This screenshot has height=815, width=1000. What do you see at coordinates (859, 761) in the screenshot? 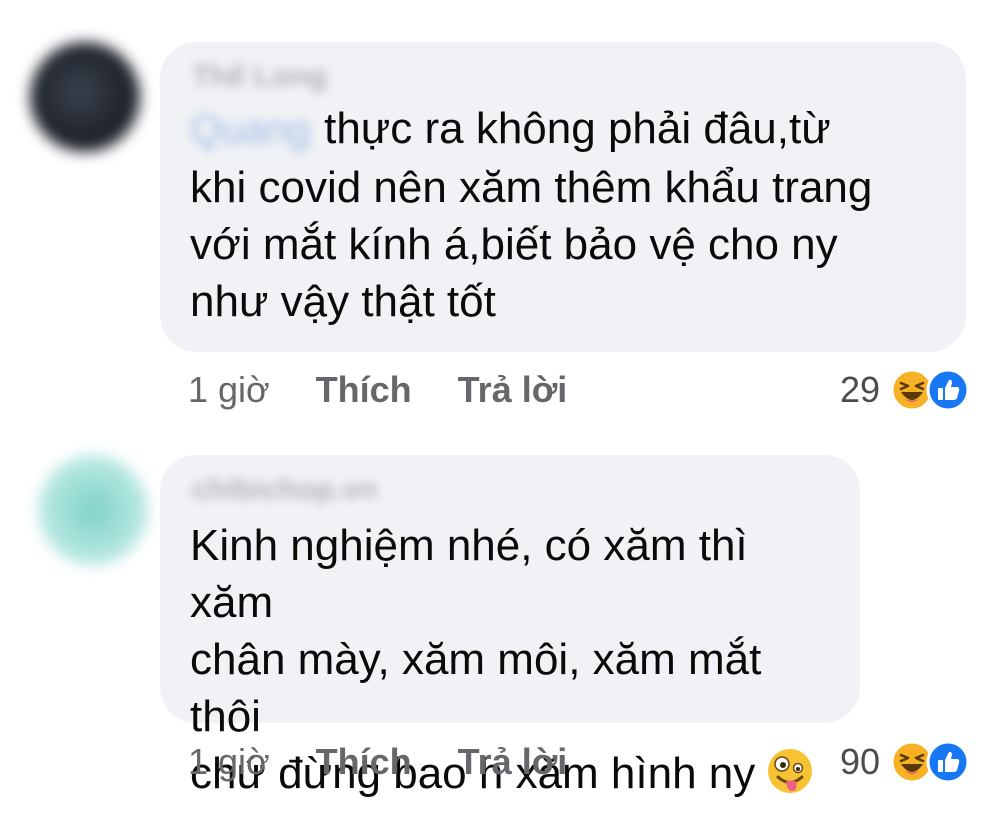
I see `reaction-count: 90` at bounding box center [859, 761].